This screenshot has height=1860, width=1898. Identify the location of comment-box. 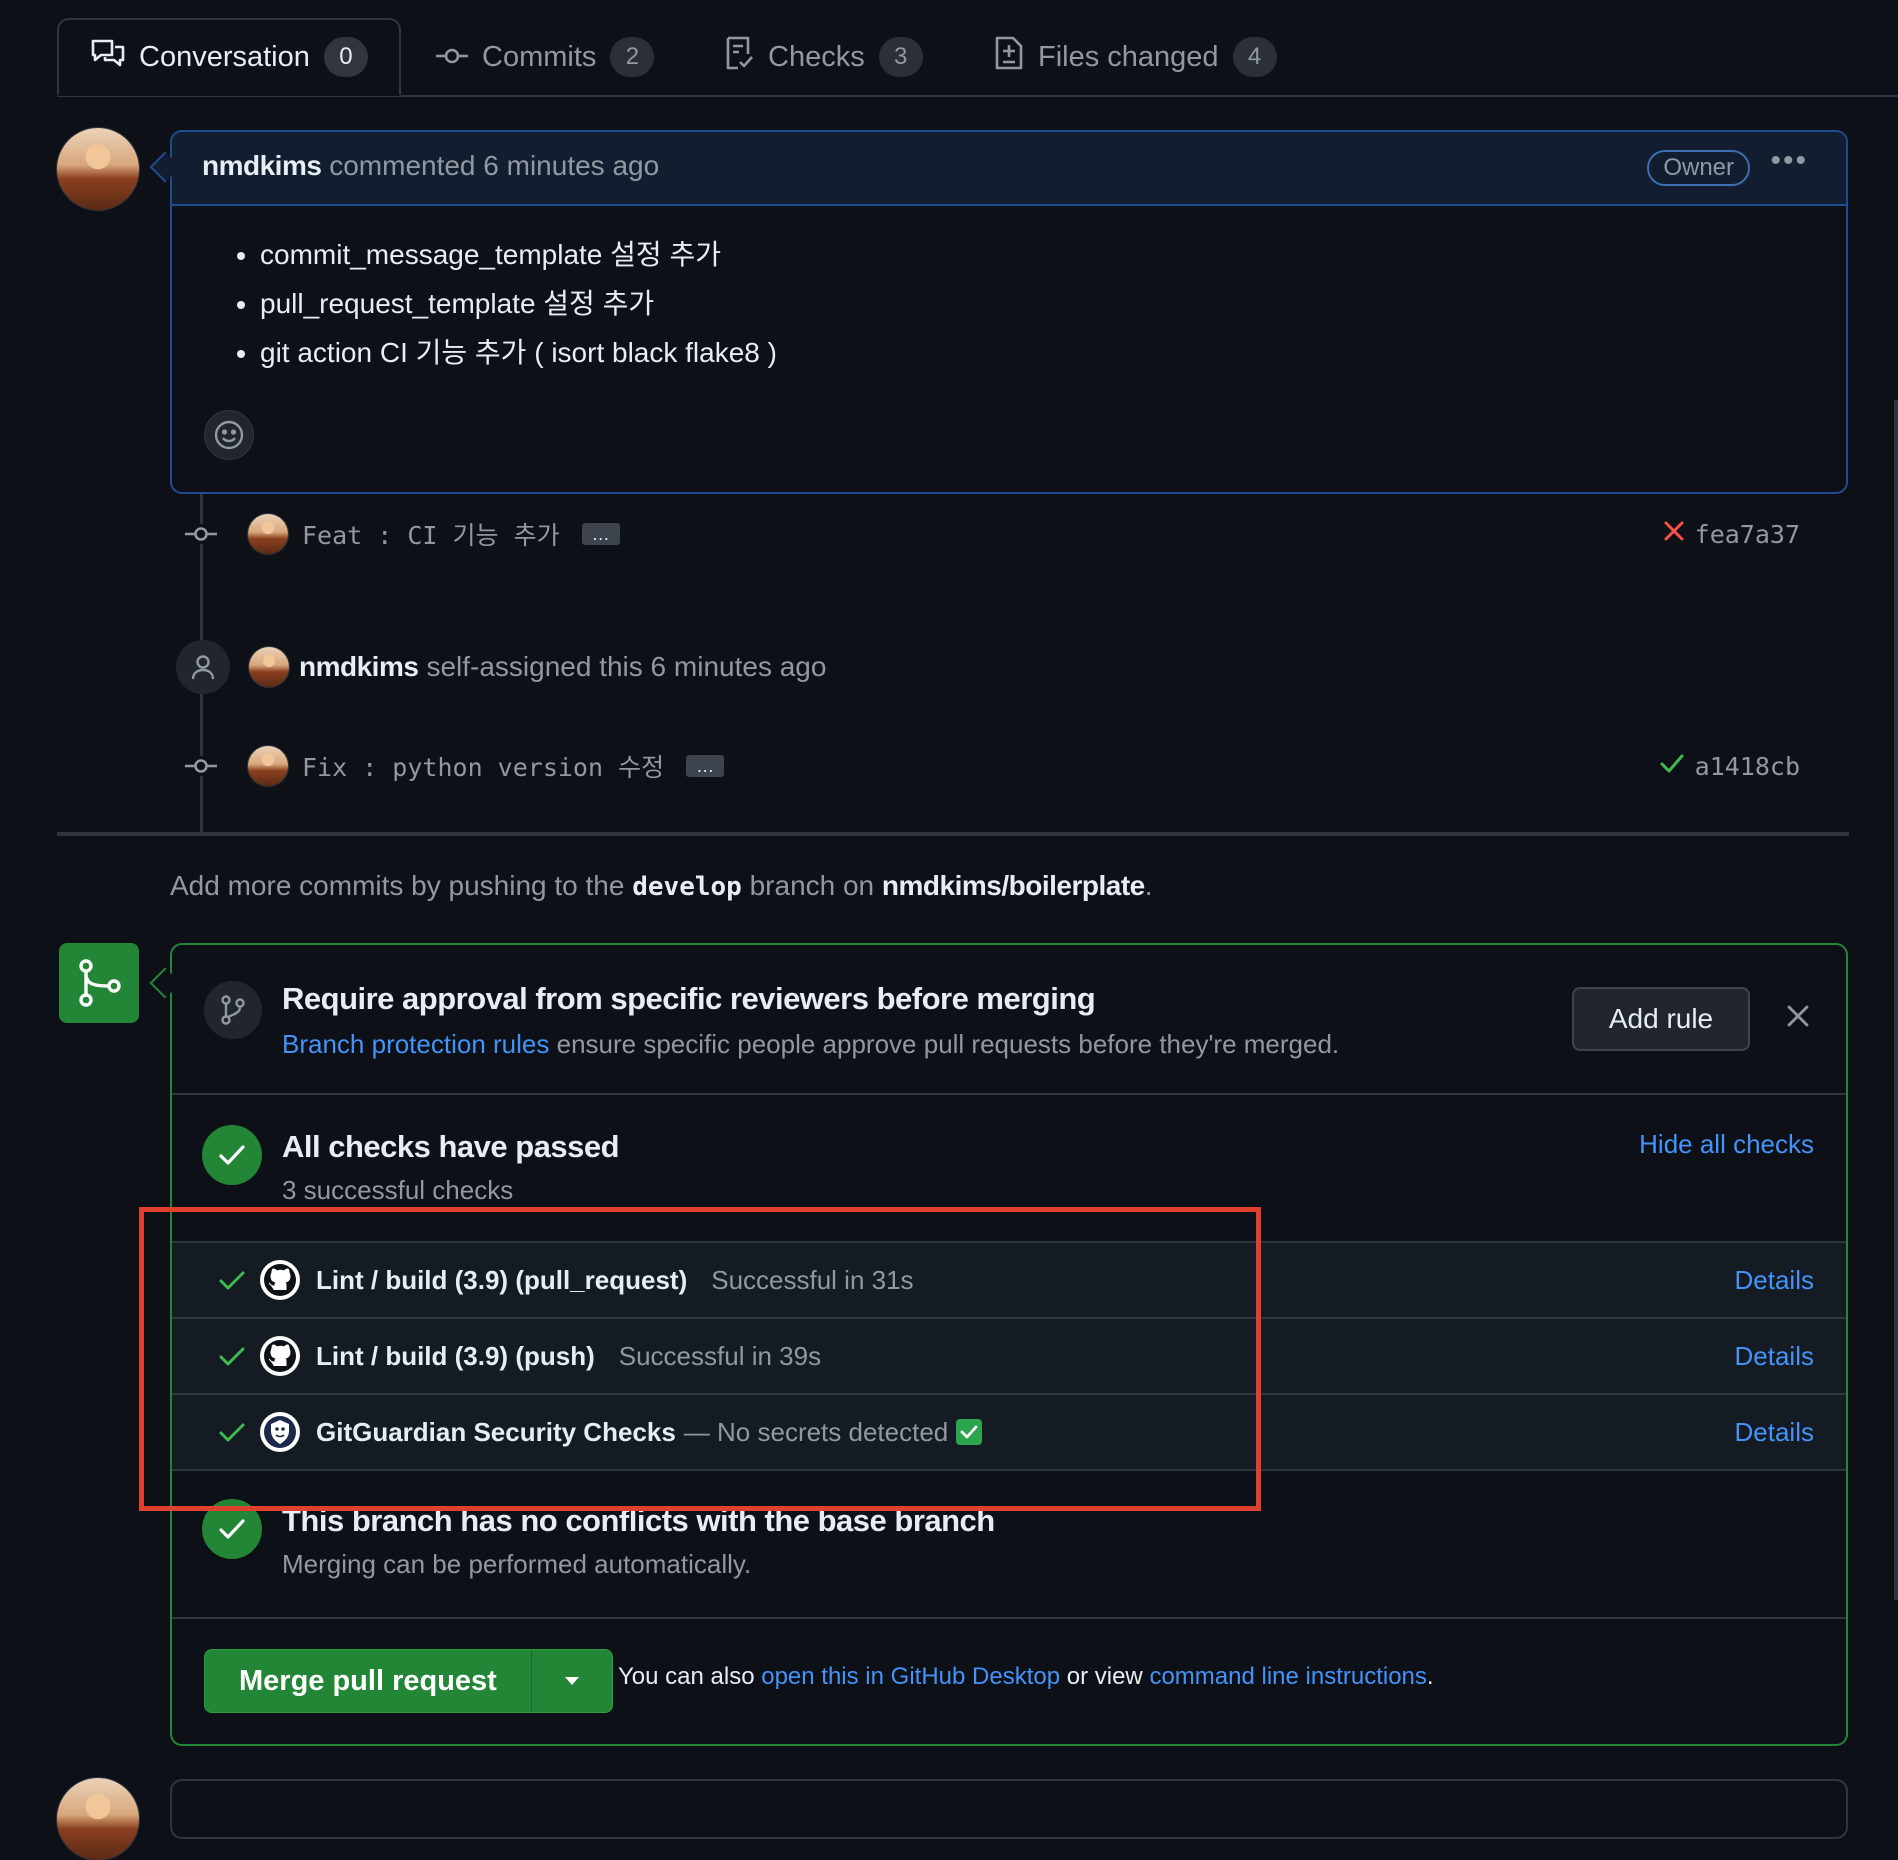
(1009, 1809).